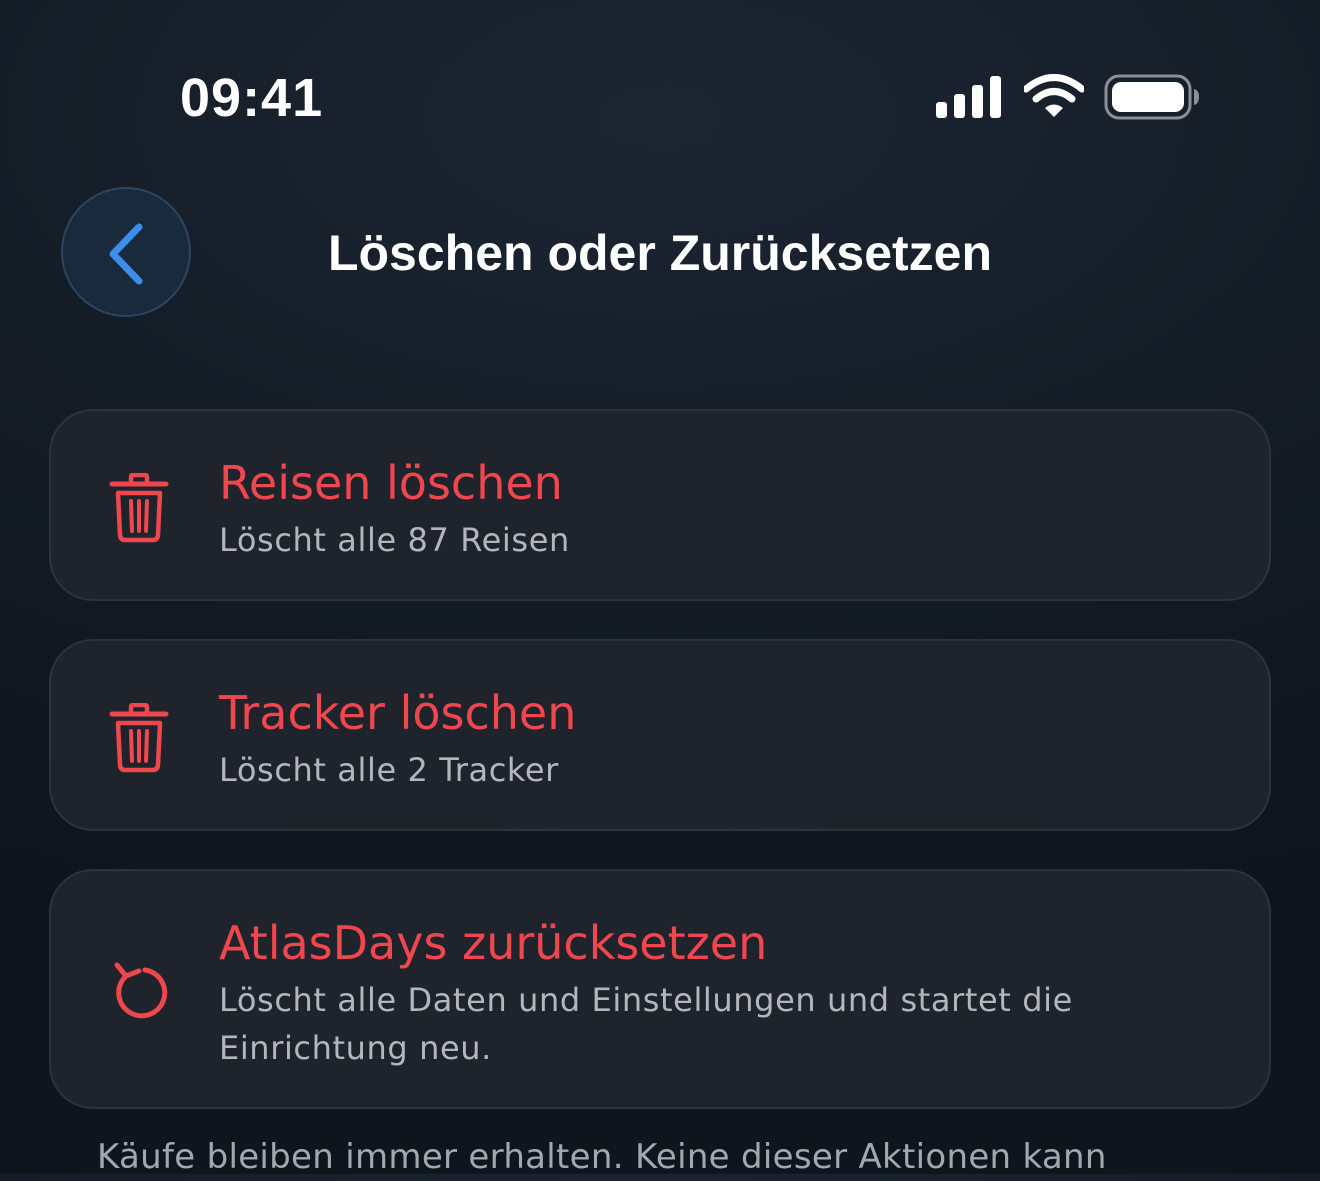 This screenshot has width=1320, height=1181. What do you see at coordinates (968, 97) in the screenshot?
I see `signal-icon` at bounding box center [968, 97].